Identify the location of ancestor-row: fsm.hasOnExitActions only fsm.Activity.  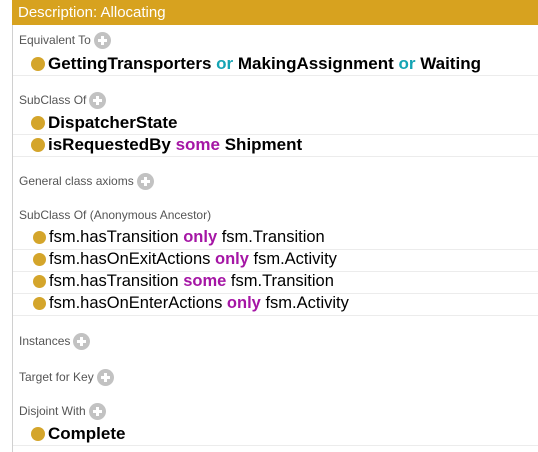
(275, 260).